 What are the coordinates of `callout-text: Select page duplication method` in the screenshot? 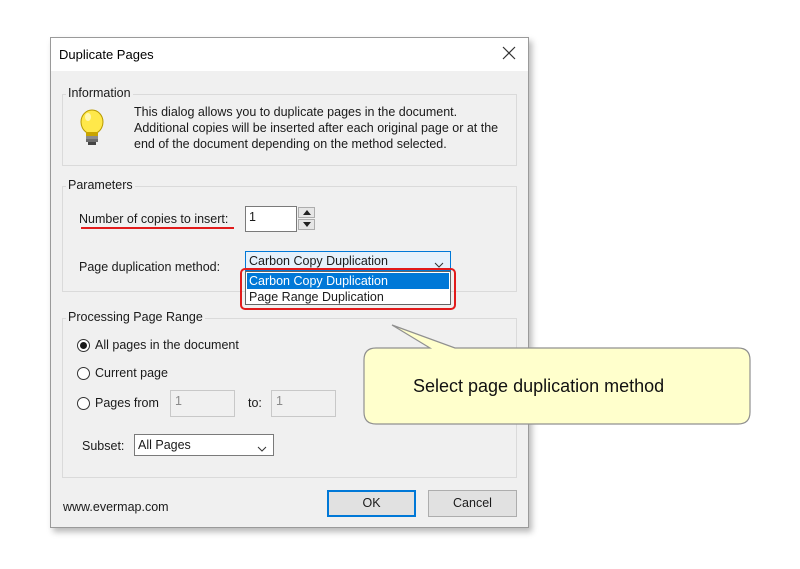 It's located at (539, 386).